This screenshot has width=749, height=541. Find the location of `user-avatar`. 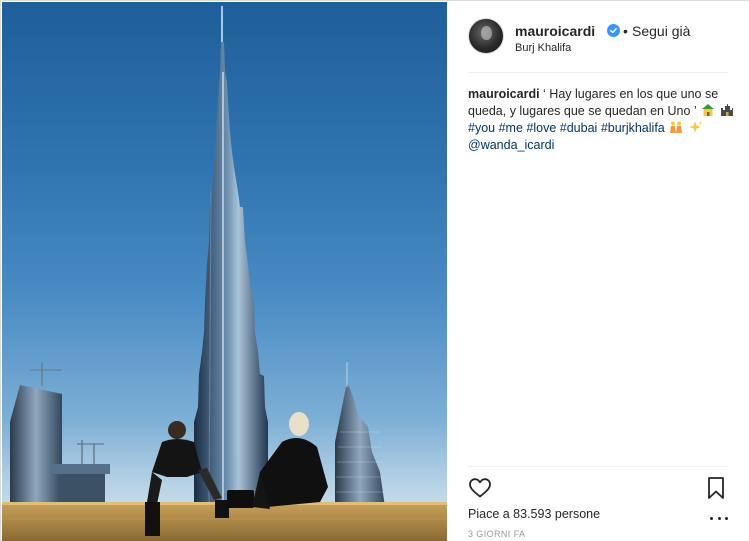

user-avatar is located at coordinates (486, 36).